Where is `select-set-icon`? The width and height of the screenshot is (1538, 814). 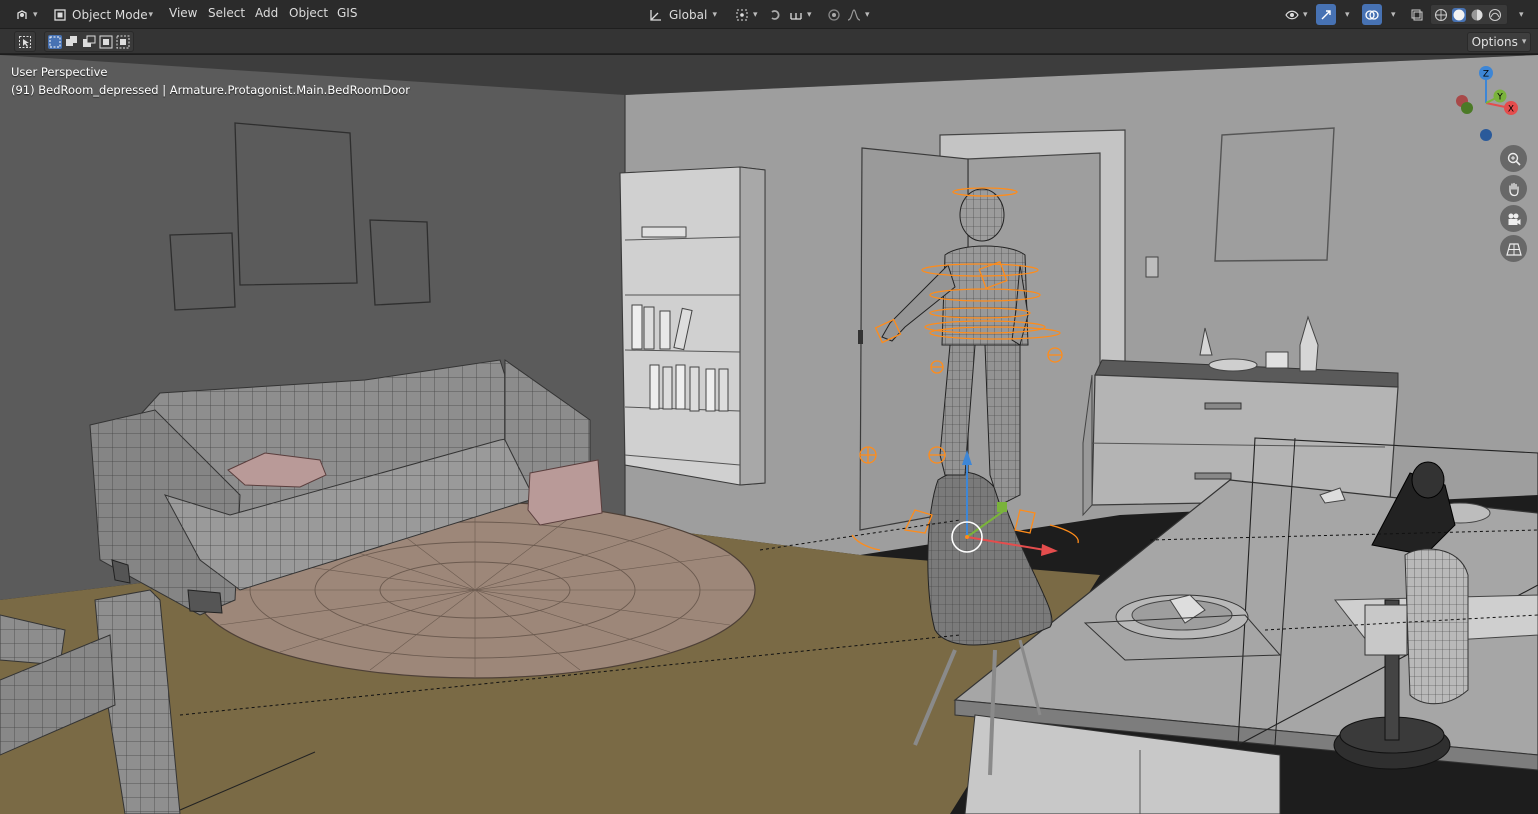 select-set-icon is located at coordinates (55, 41).